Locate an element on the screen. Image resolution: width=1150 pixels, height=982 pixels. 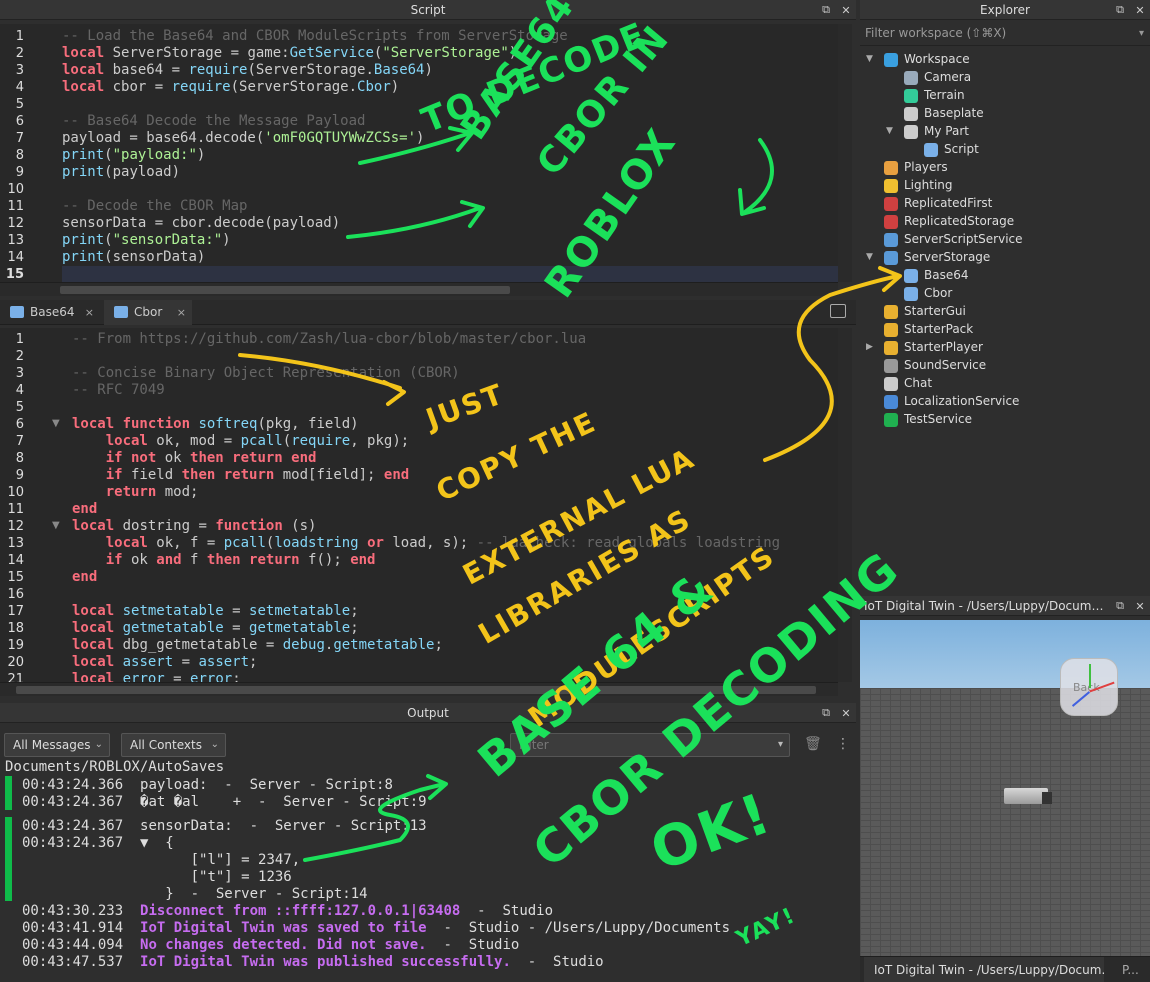
code-line: return mod; is located at coordinates (455, 492).